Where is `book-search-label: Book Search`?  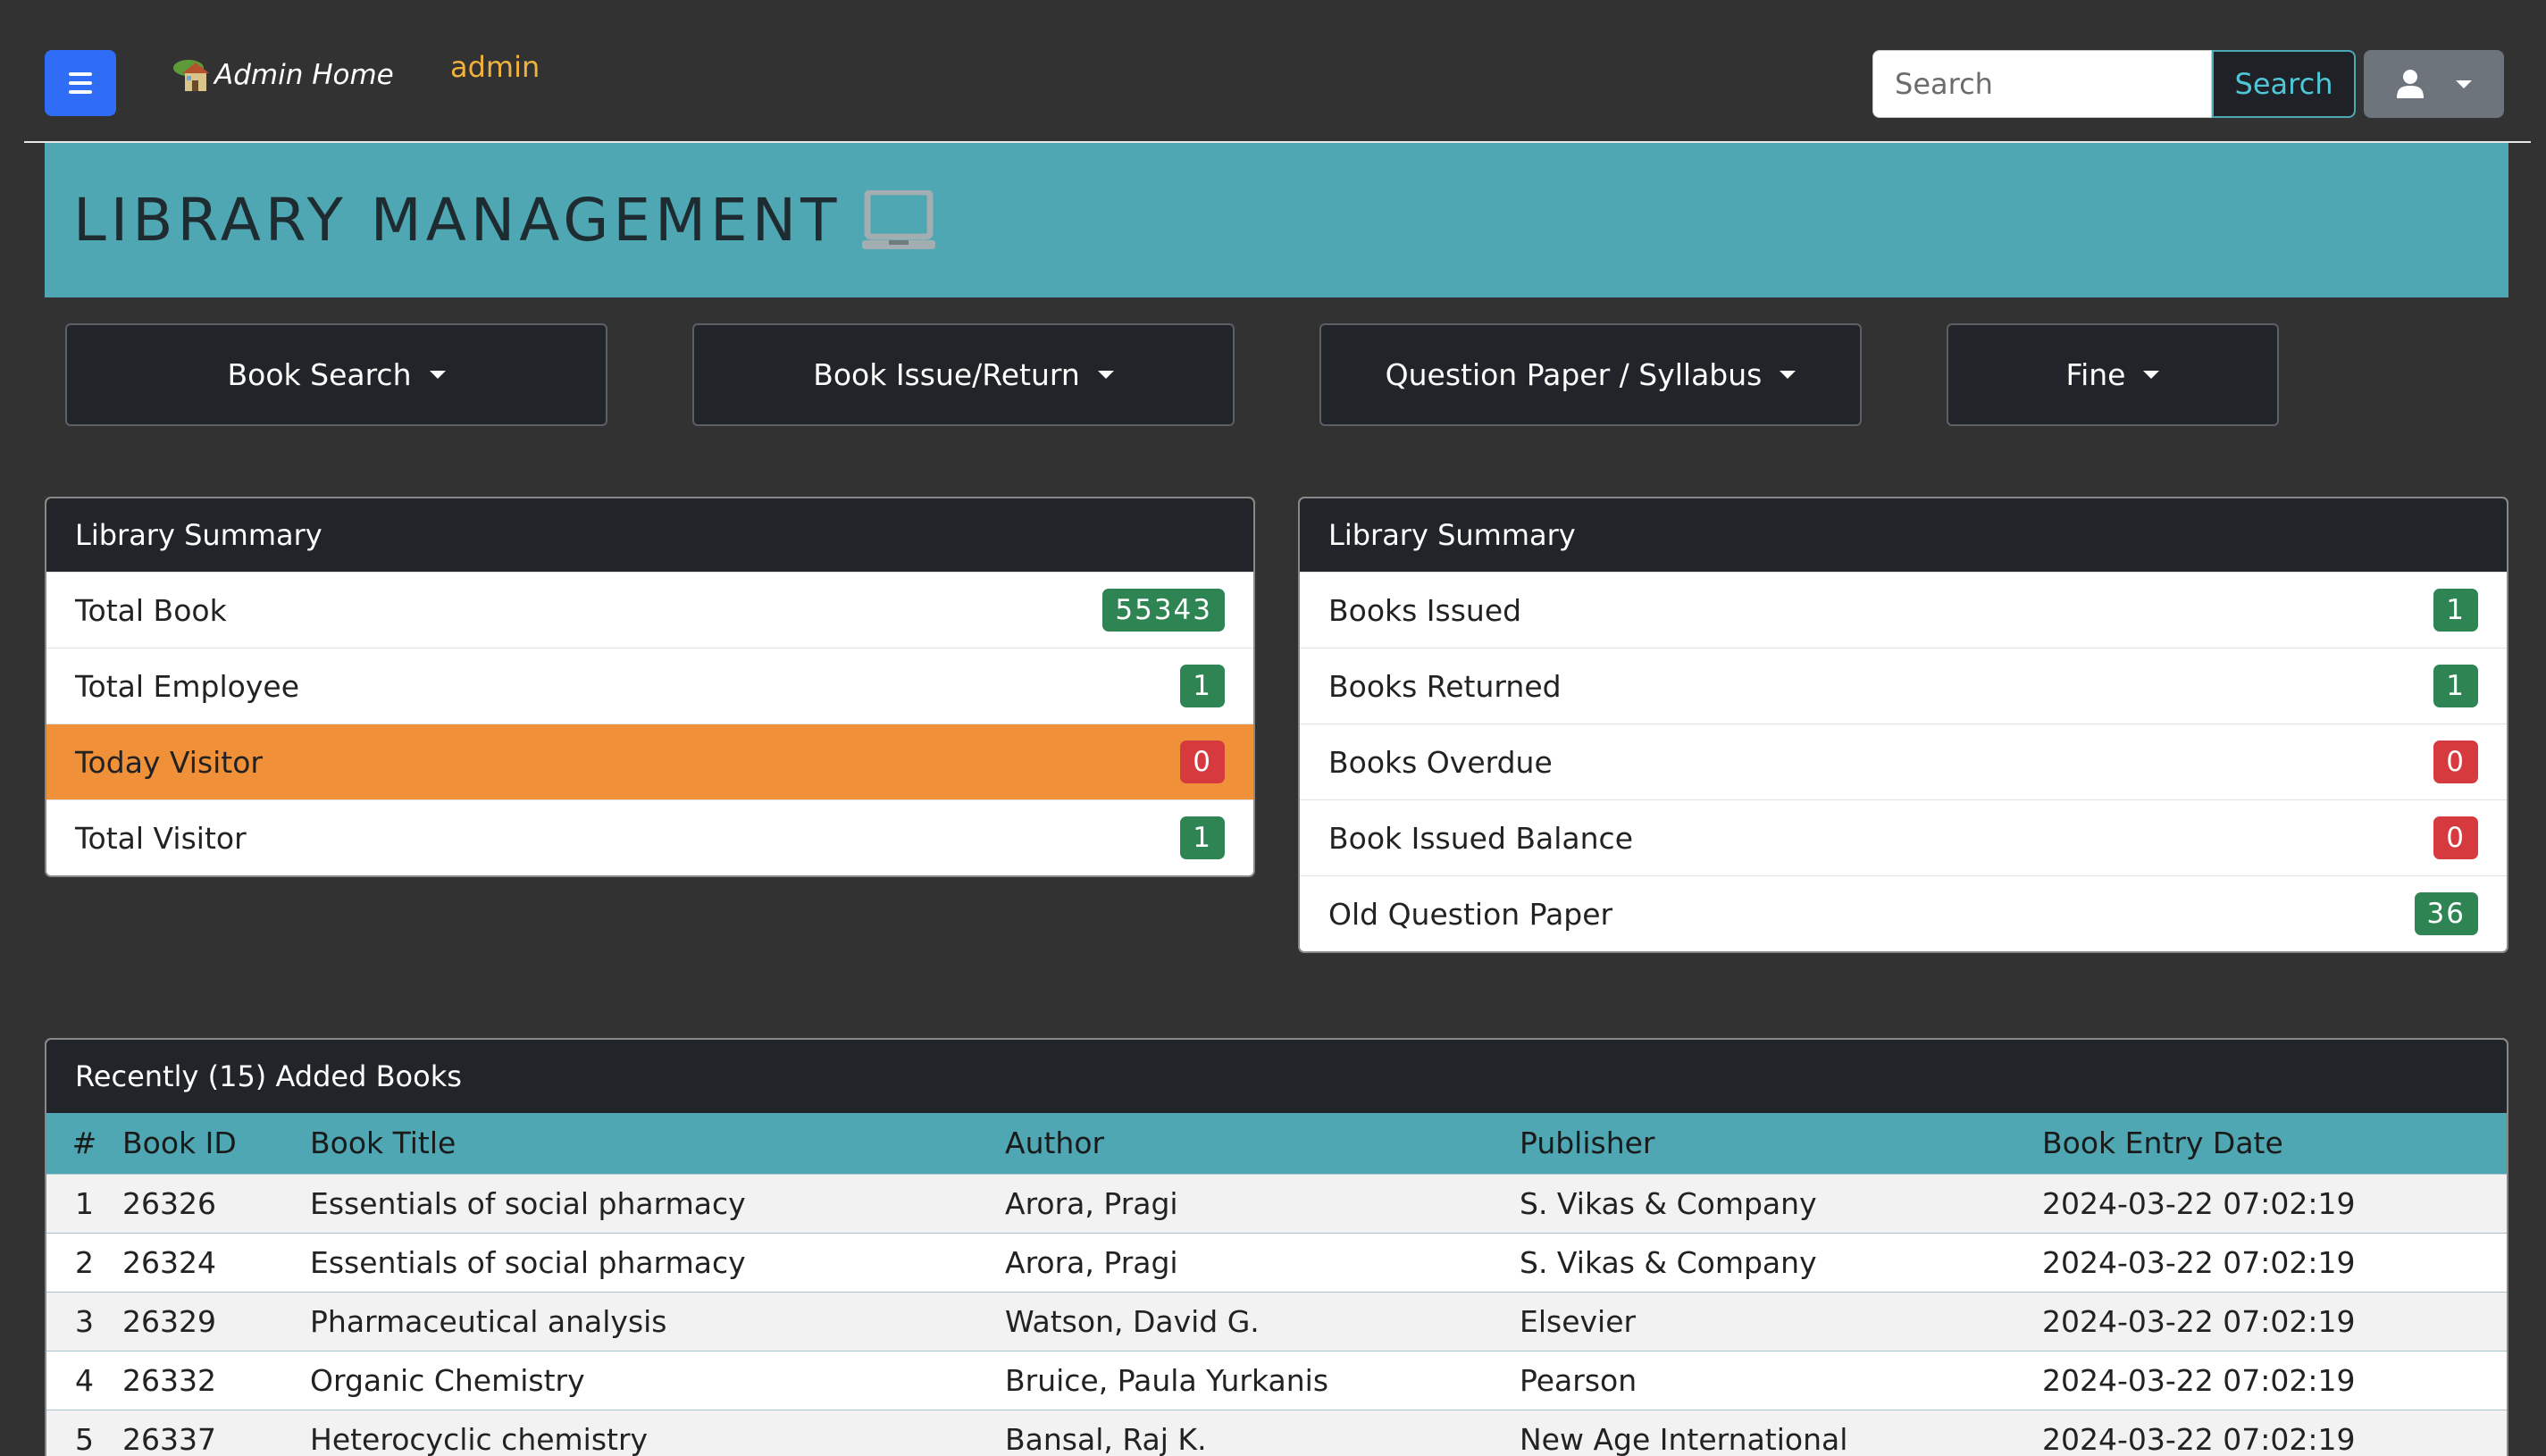
book-search-label: Book Search is located at coordinates (319, 374).